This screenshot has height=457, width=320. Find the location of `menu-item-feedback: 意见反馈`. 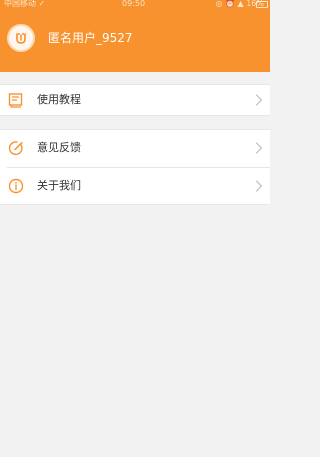

menu-item-feedback: 意见反馈 is located at coordinates (135, 148).